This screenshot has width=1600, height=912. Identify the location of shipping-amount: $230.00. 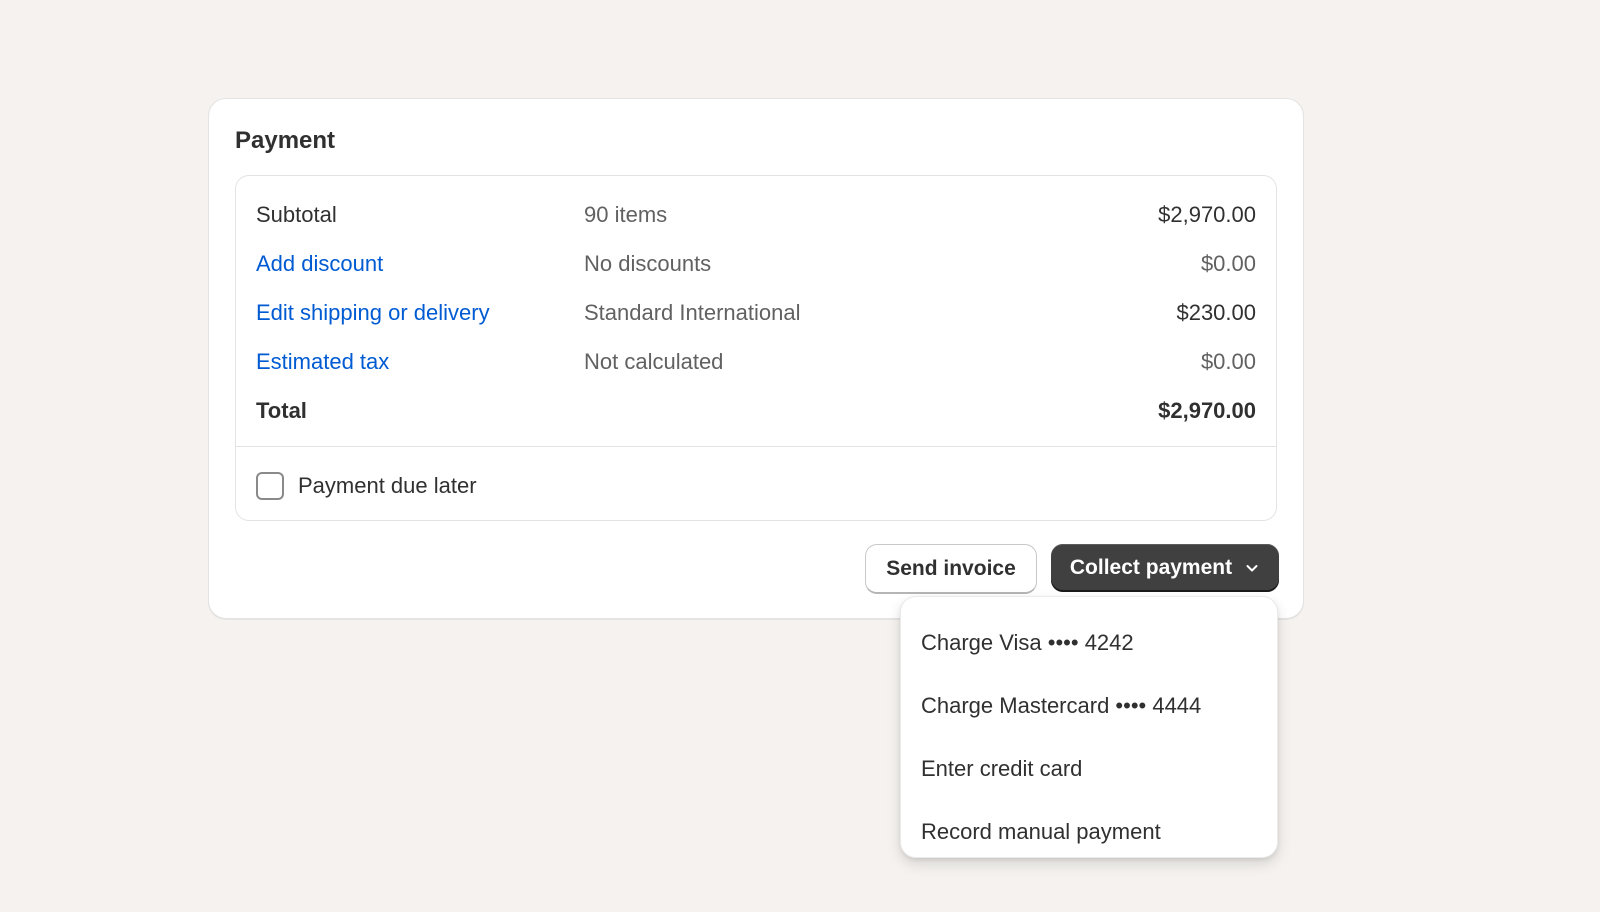
(1216, 312).